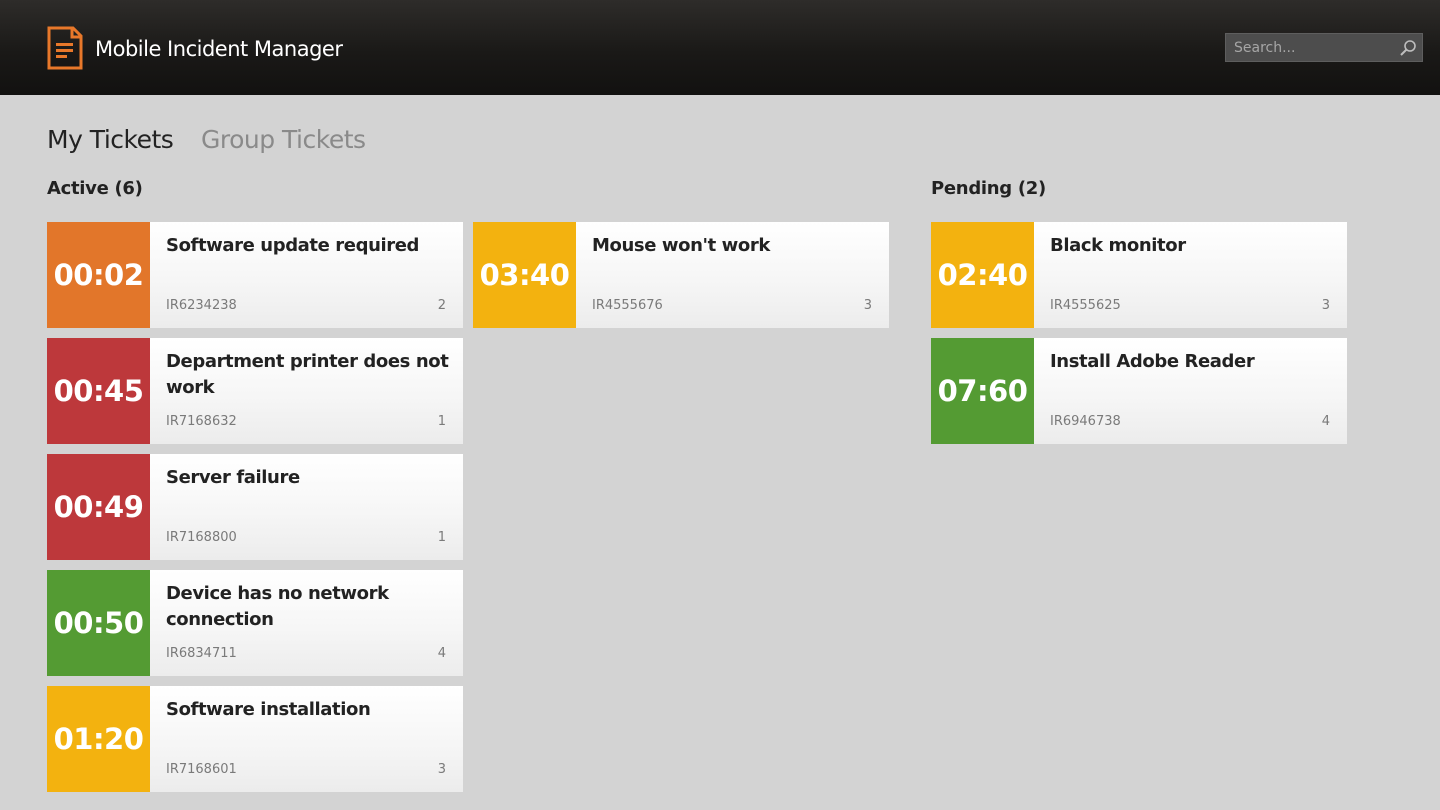 The image size is (1440, 810). Describe the element at coordinates (307, 374) in the screenshot. I see `ticket-title: Department printer does not work` at that location.